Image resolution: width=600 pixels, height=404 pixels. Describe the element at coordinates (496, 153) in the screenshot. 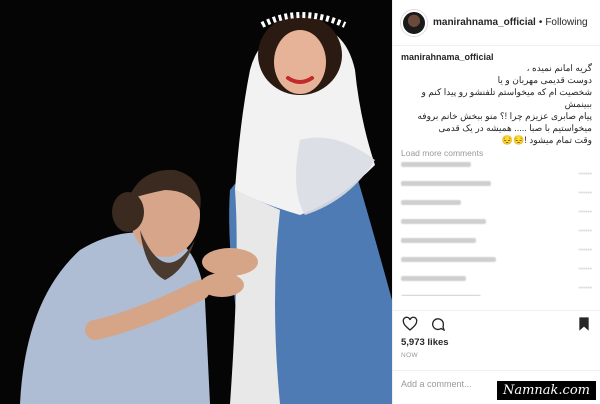

I see `load-more-comments: Load more comments` at that location.